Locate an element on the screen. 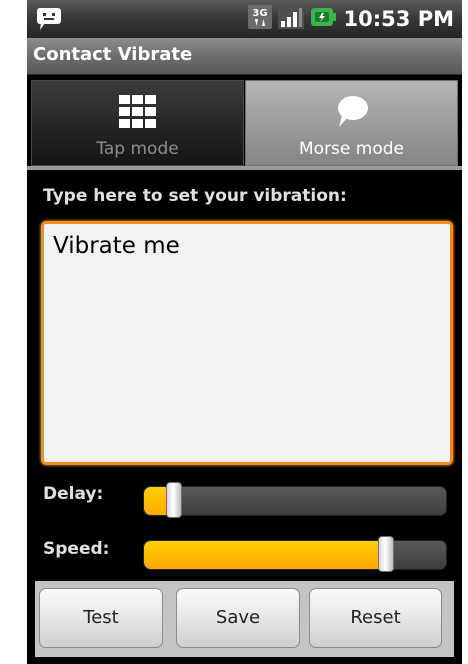 Image resolution: width=468 pixels, height=664 pixels. mode-tabs: Tap mode Morse mode is located at coordinates (246, 123).